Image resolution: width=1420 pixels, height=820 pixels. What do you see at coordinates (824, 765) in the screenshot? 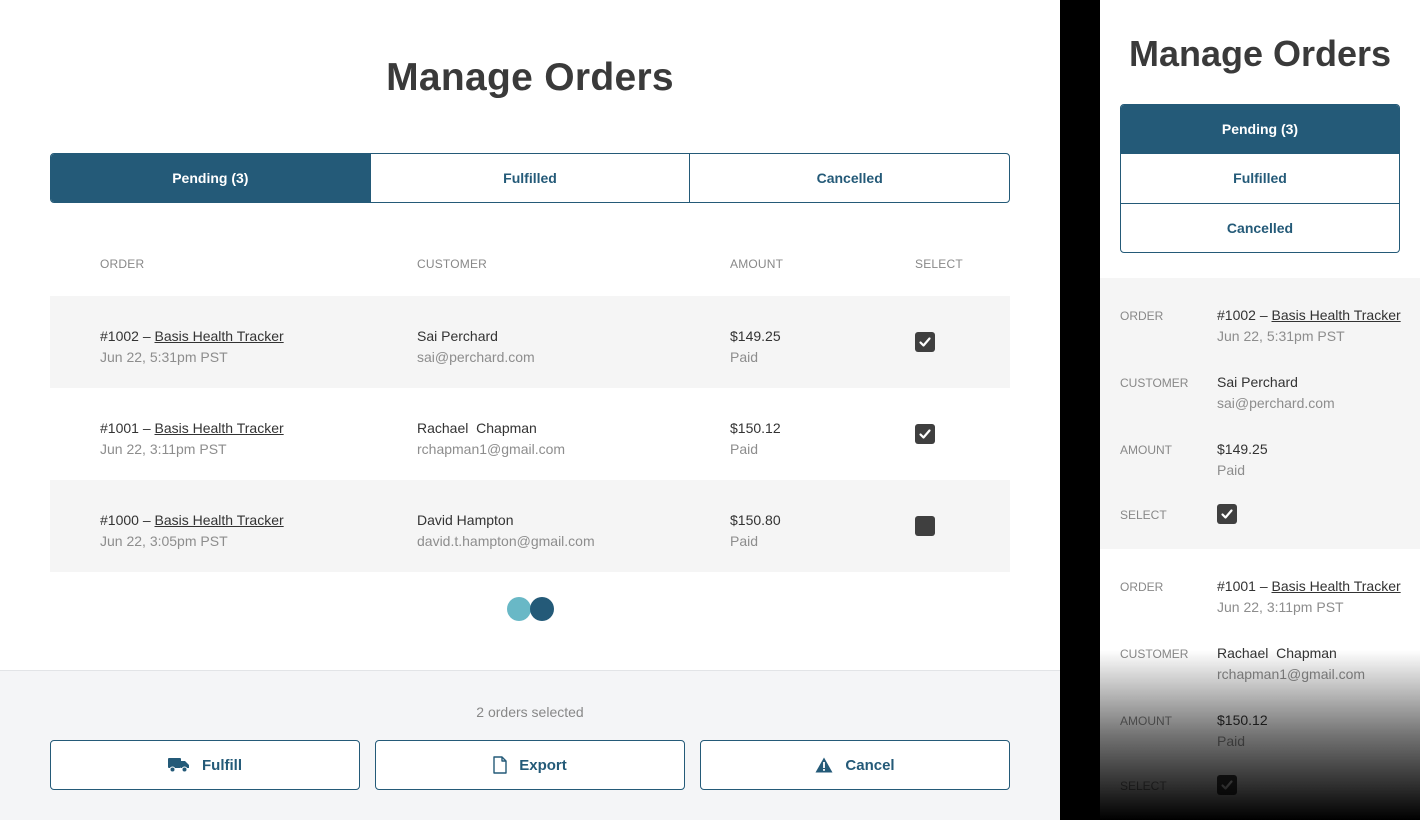
I see `warning-icon` at bounding box center [824, 765].